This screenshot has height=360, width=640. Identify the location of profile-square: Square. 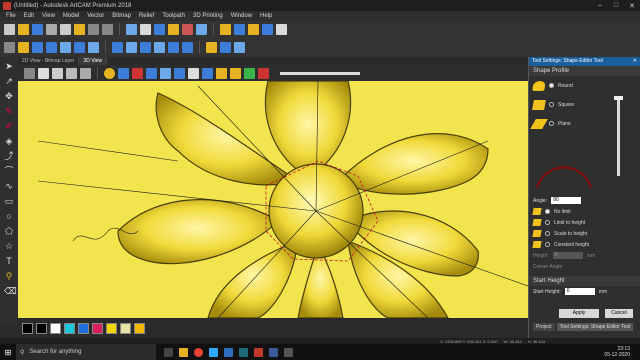
(564, 104).